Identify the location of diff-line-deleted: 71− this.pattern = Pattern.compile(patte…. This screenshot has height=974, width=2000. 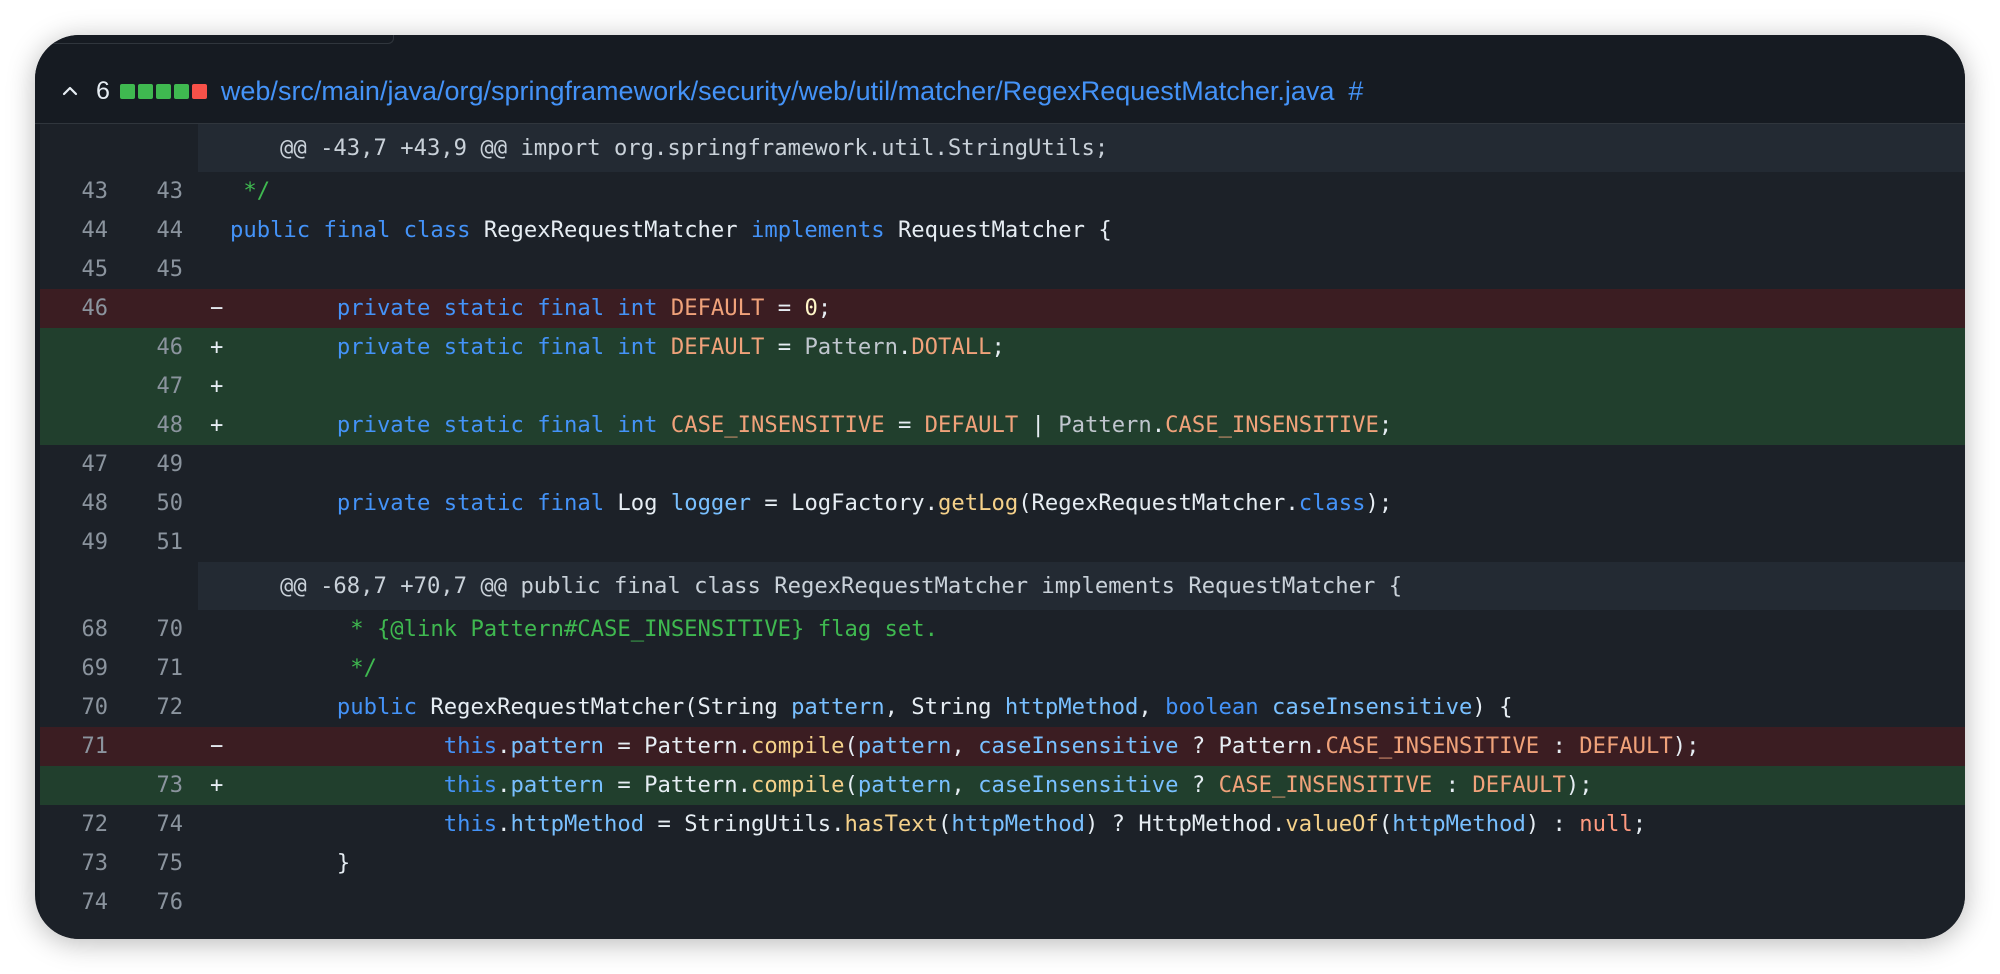
(1002, 746).